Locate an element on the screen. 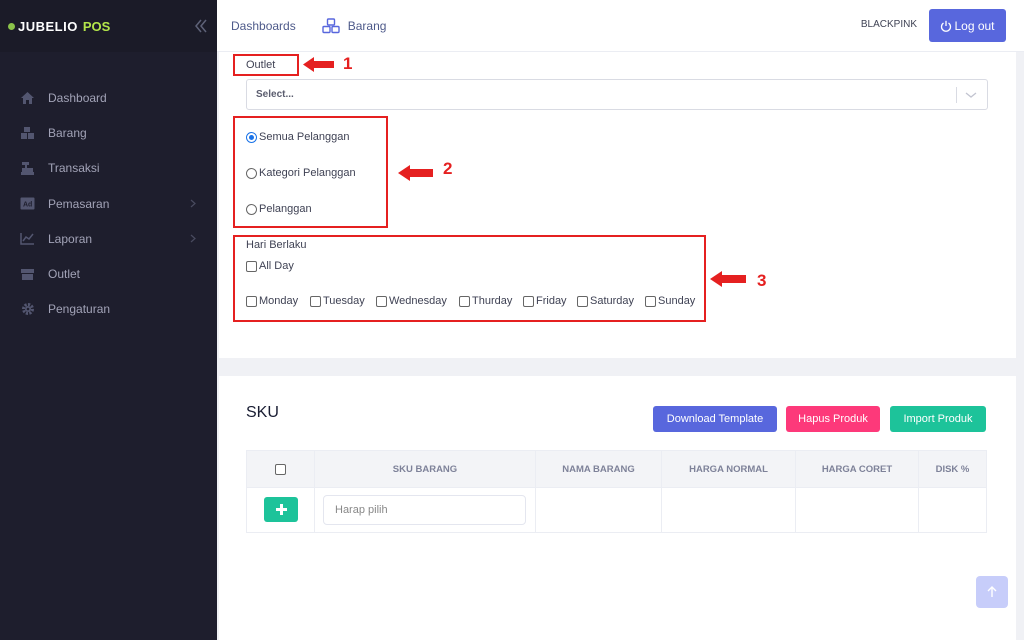 The height and width of the screenshot is (640, 1024). table-cell-add is located at coordinates (281, 510).